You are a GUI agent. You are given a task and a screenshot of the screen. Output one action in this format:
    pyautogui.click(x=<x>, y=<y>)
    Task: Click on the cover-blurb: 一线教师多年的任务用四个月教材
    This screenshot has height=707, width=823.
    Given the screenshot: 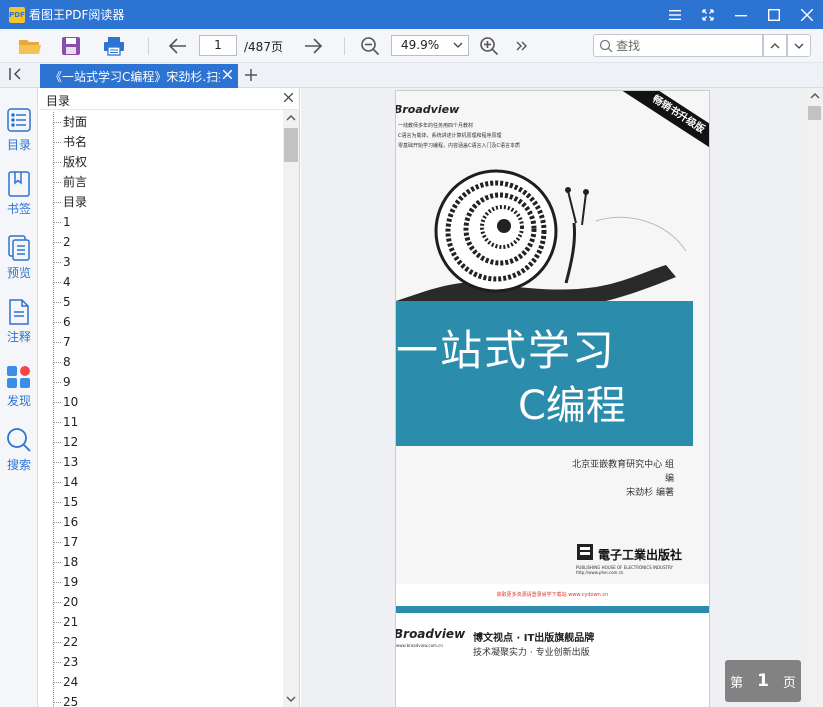 What is the action you would take?
    pyautogui.click(x=436, y=126)
    